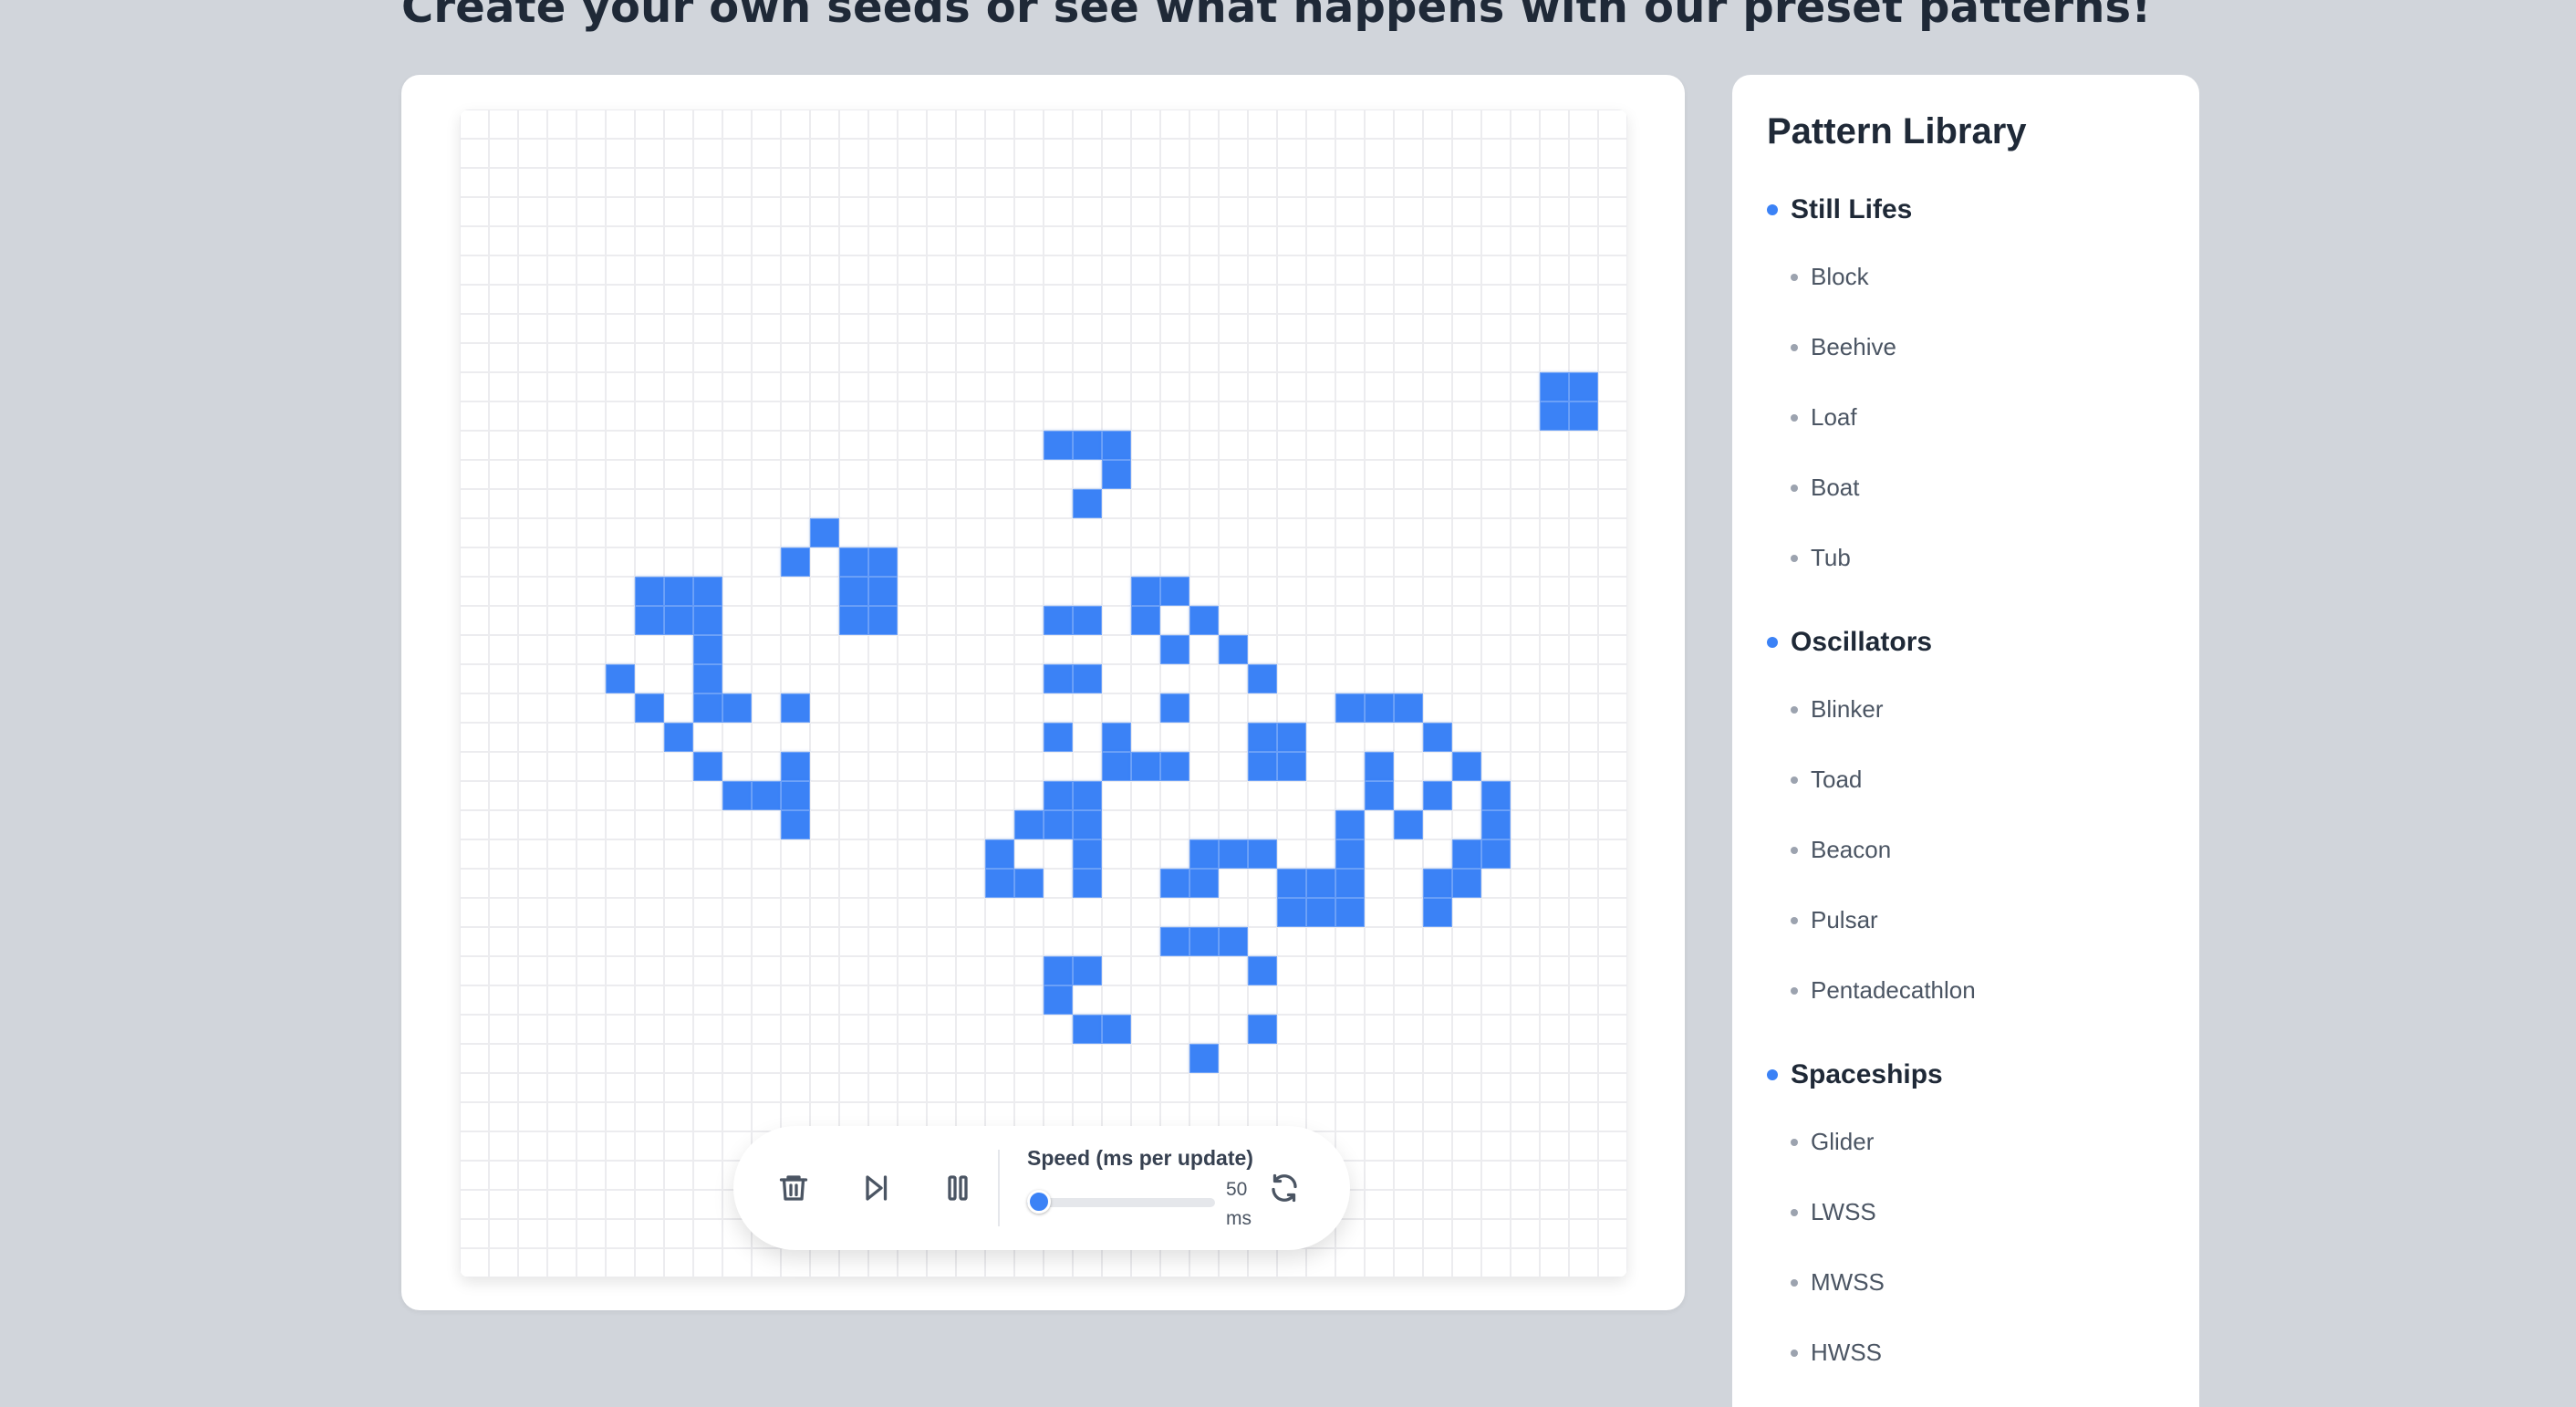 The height and width of the screenshot is (1407, 2576). I want to click on step-button, so click(875, 1188).